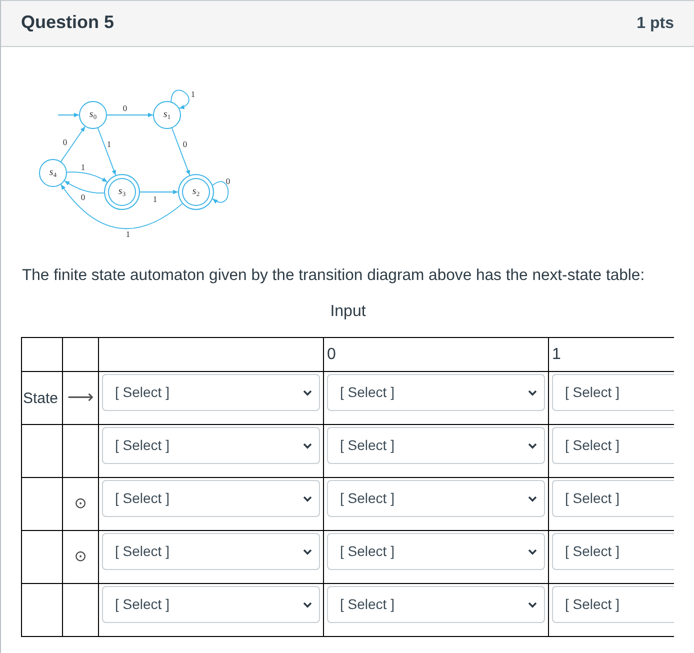 This screenshot has height=653, width=694. What do you see at coordinates (93, 115) in the screenshot?
I see `state-node: s$_{0}$` at bounding box center [93, 115].